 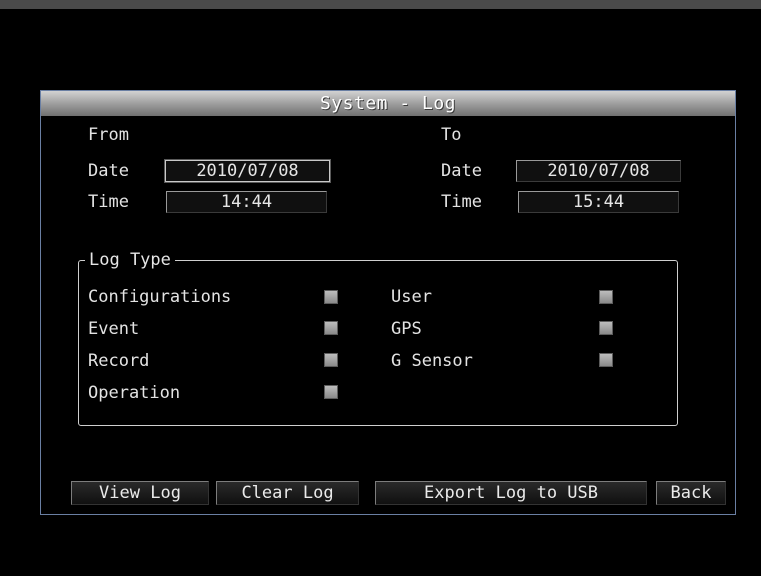 What do you see at coordinates (411, 297) in the screenshot?
I see `option-user-label: User` at bounding box center [411, 297].